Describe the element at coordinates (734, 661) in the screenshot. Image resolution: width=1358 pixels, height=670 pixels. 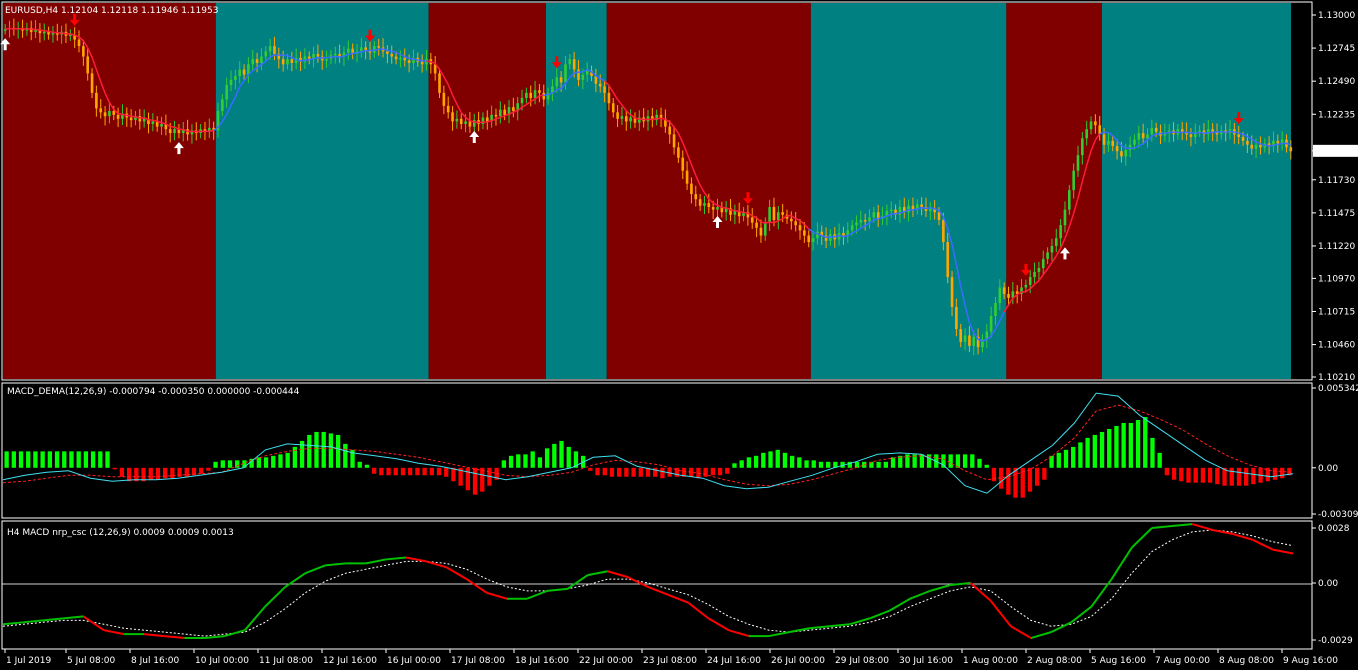
I see `time-tick-label: 24 Jul 16:00` at that location.